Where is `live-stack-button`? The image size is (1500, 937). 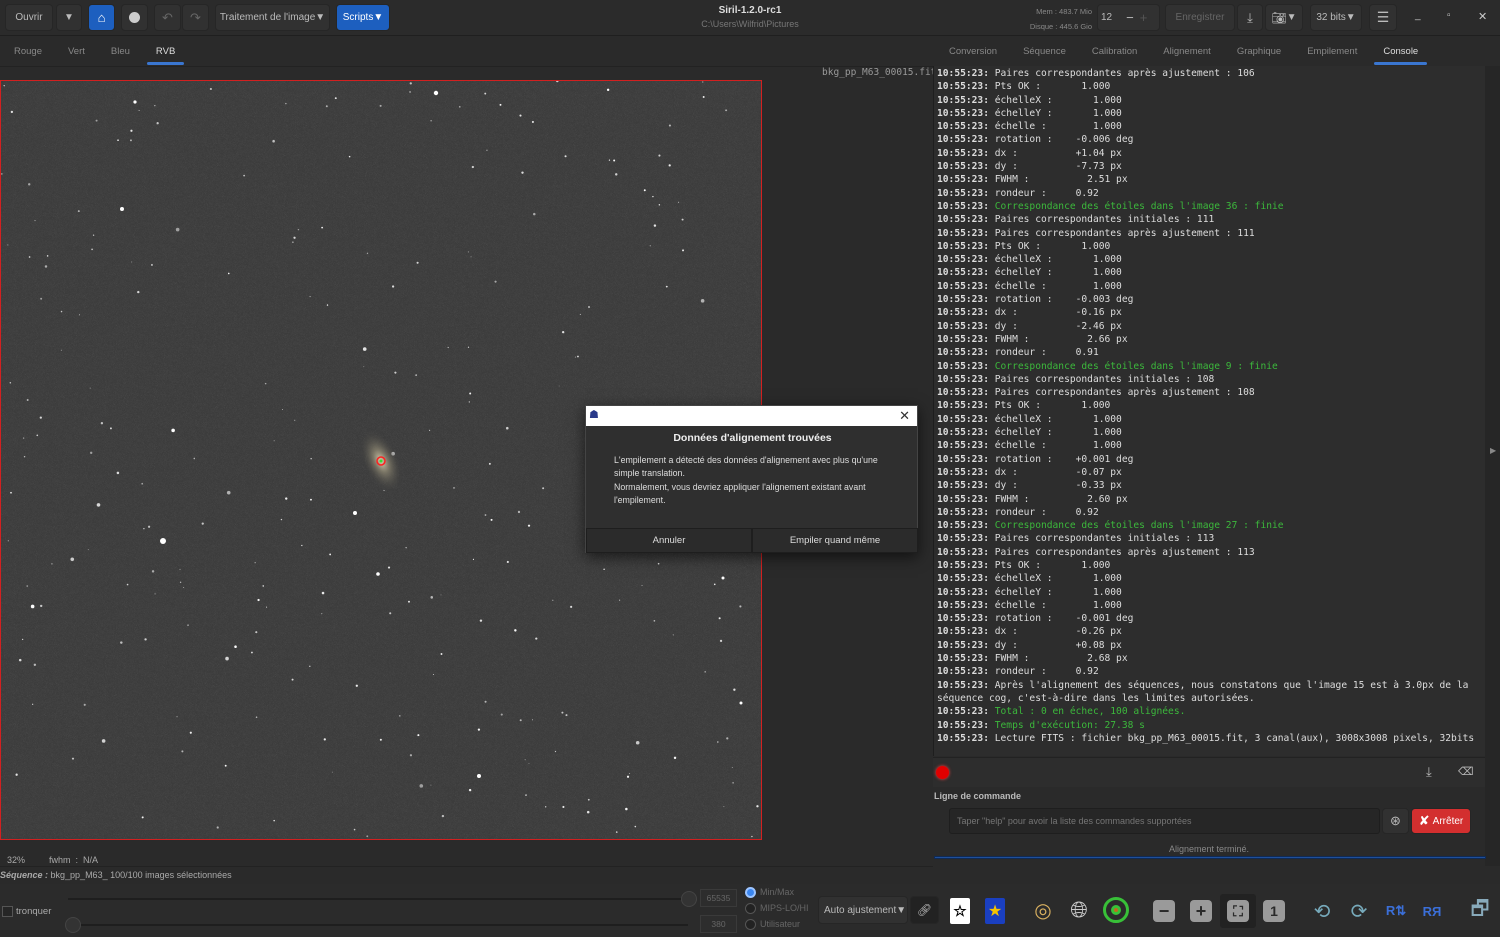 live-stack-button is located at coordinates (134, 17).